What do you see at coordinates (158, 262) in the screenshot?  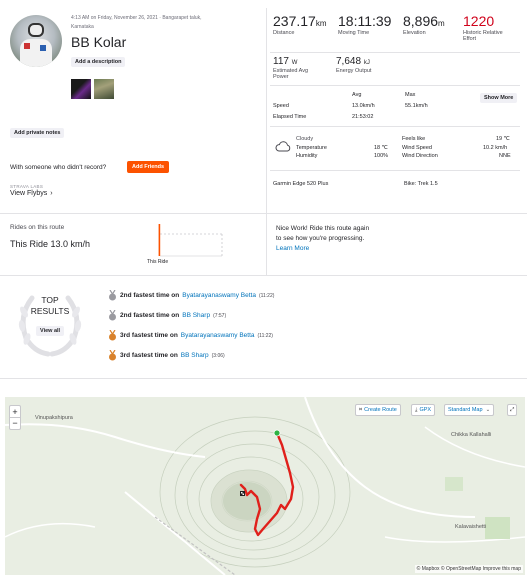 I see `chart-this-ride-label: This Ride` at bounding box center [158, 262].